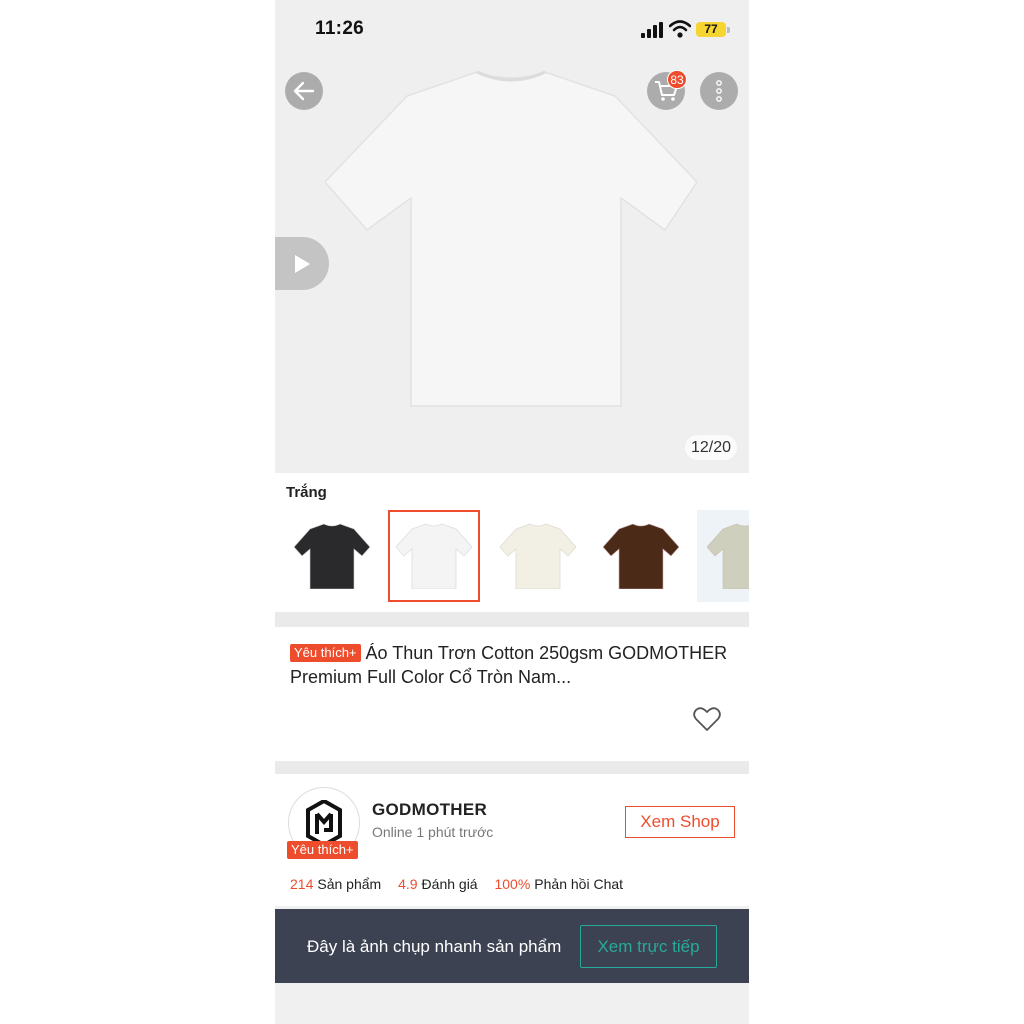  What do you see at coordinates (648, 946) in the screenshot?
I see `view-live-button: Xem trực tiếp` at bounding box center [648, 946].